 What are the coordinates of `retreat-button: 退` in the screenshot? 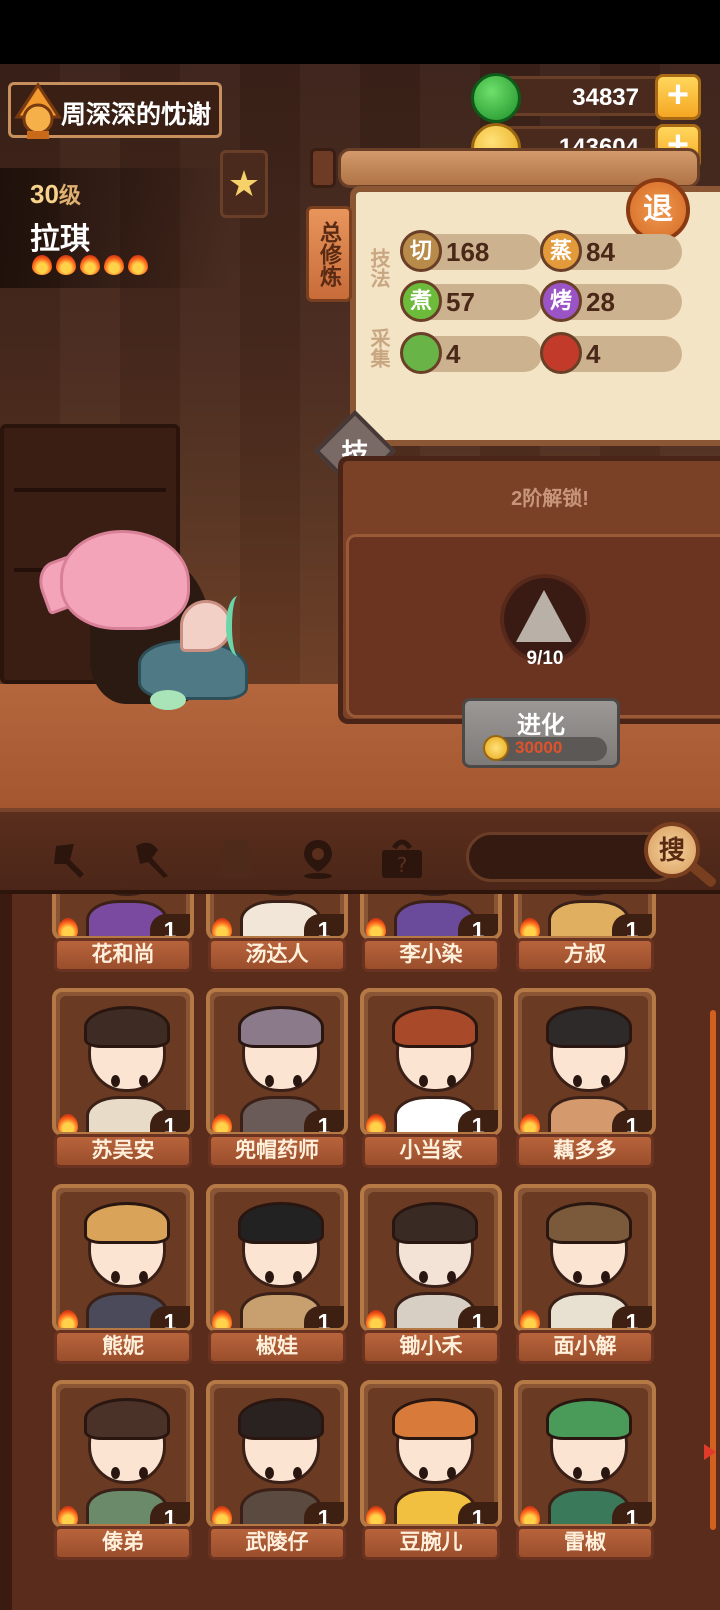 It's located at (658, 210).